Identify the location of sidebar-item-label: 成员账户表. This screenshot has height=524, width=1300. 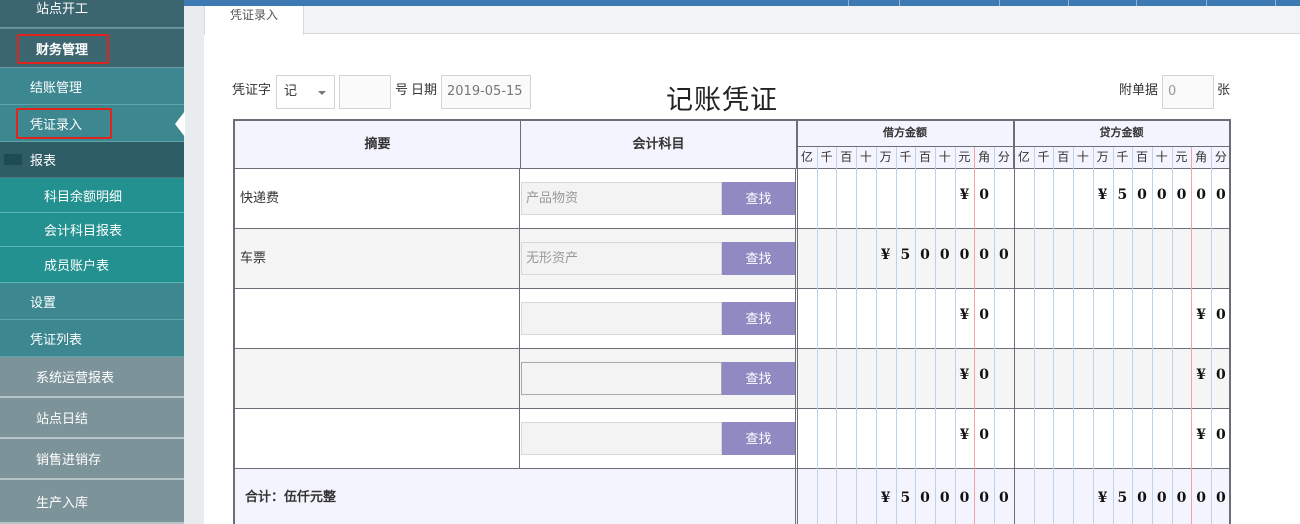
(77, 266).